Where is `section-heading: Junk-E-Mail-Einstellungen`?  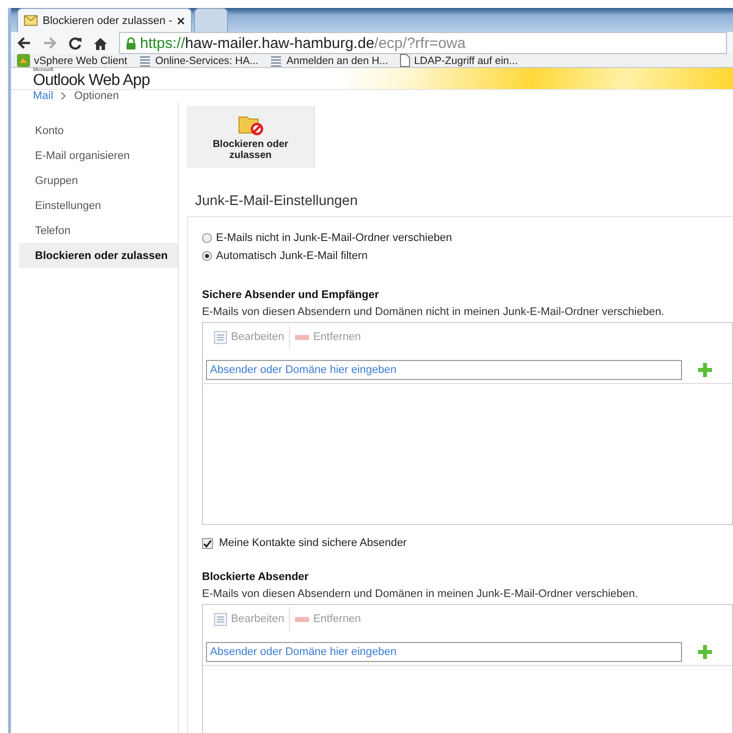
section-heading: Junk-E-Mail-Einstellungen is located at coordinates (276, 200).